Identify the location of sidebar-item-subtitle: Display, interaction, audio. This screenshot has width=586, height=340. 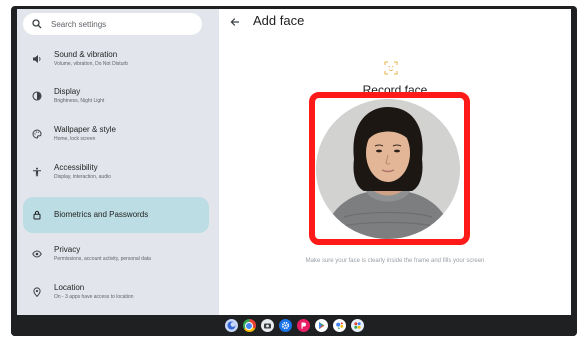
(82, 177).